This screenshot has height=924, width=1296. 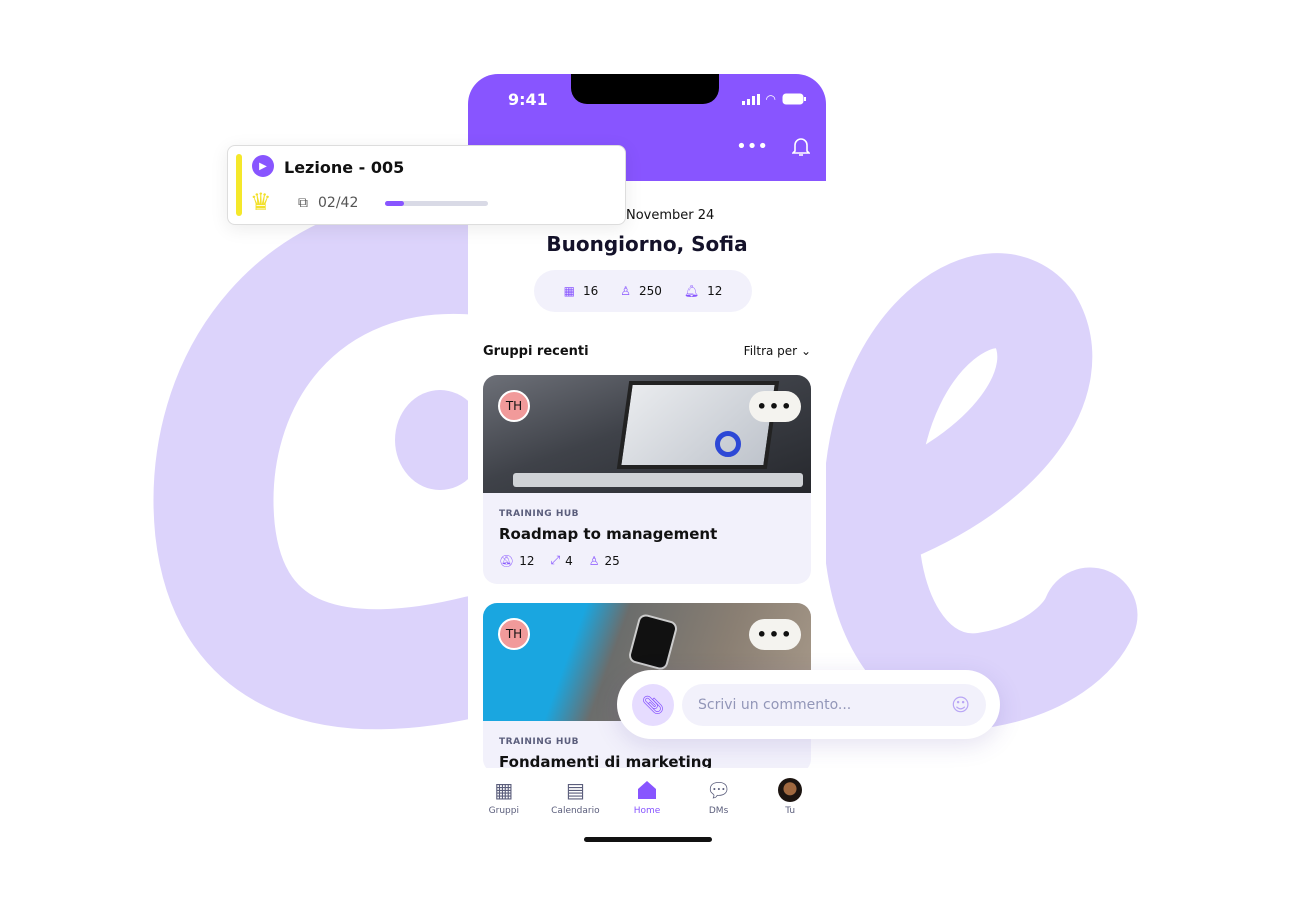 I want to click on tab-dms: 💬︎ DMs, so click(x=719, y=816).